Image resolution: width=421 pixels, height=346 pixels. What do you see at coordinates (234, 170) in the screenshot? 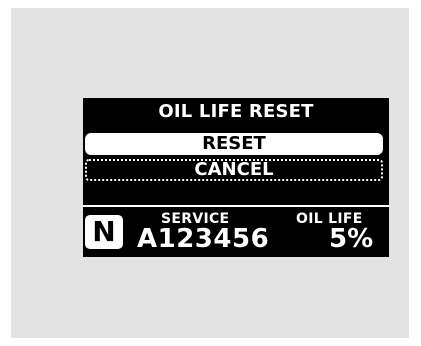
I see `cancel-option: CANCEL` at bounding box center [234, 170].